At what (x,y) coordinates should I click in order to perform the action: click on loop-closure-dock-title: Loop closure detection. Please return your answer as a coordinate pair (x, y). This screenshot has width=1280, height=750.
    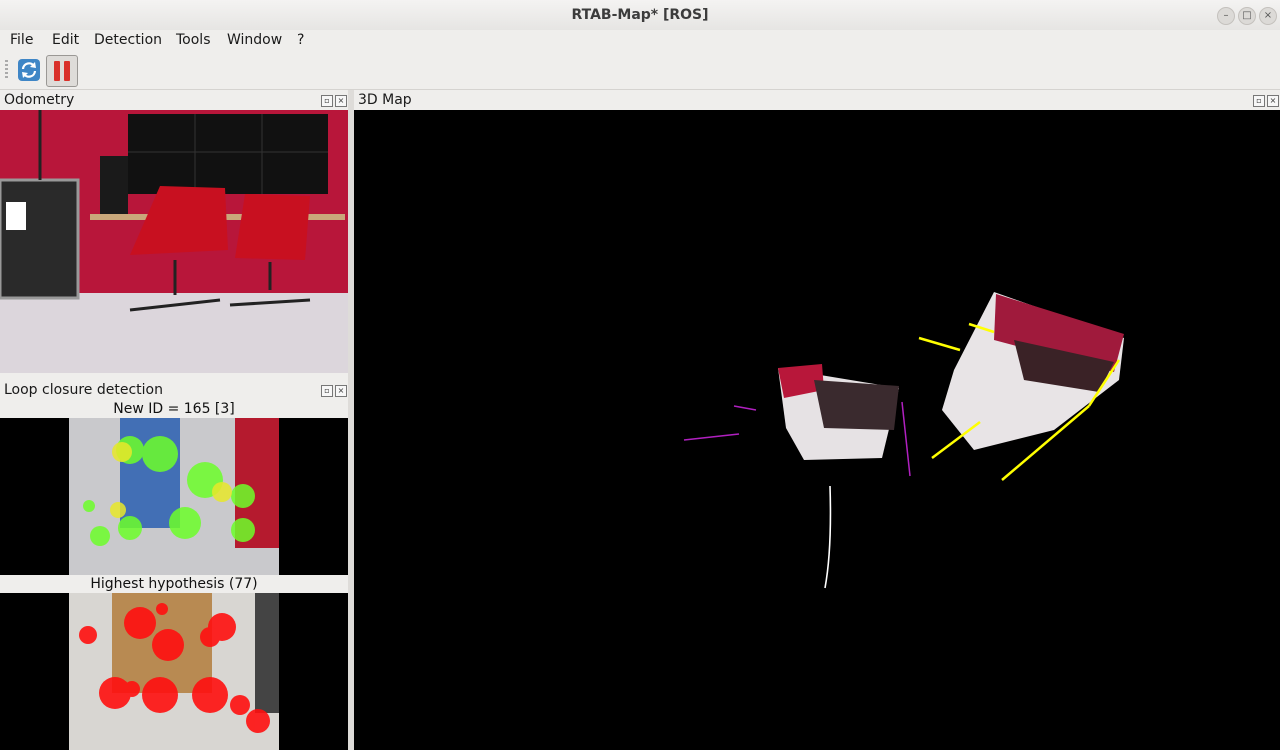
    Looking at the image, I should click on (83, 390).